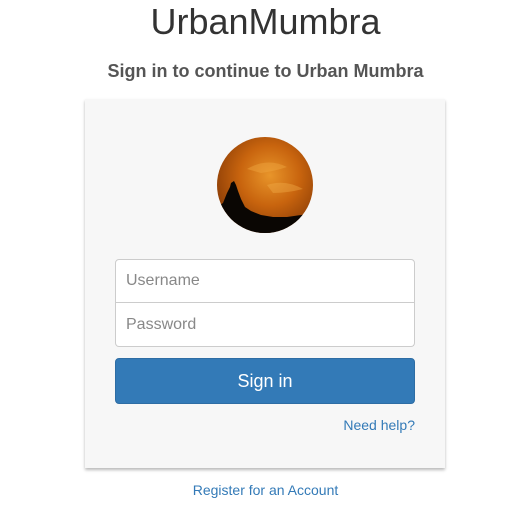 This screenshot has height=511, width=531. What do you see at coordinates (265, 21) in the screenshot?
I see `app-title: UrbanMumbra` at bounding box center [265, 21].